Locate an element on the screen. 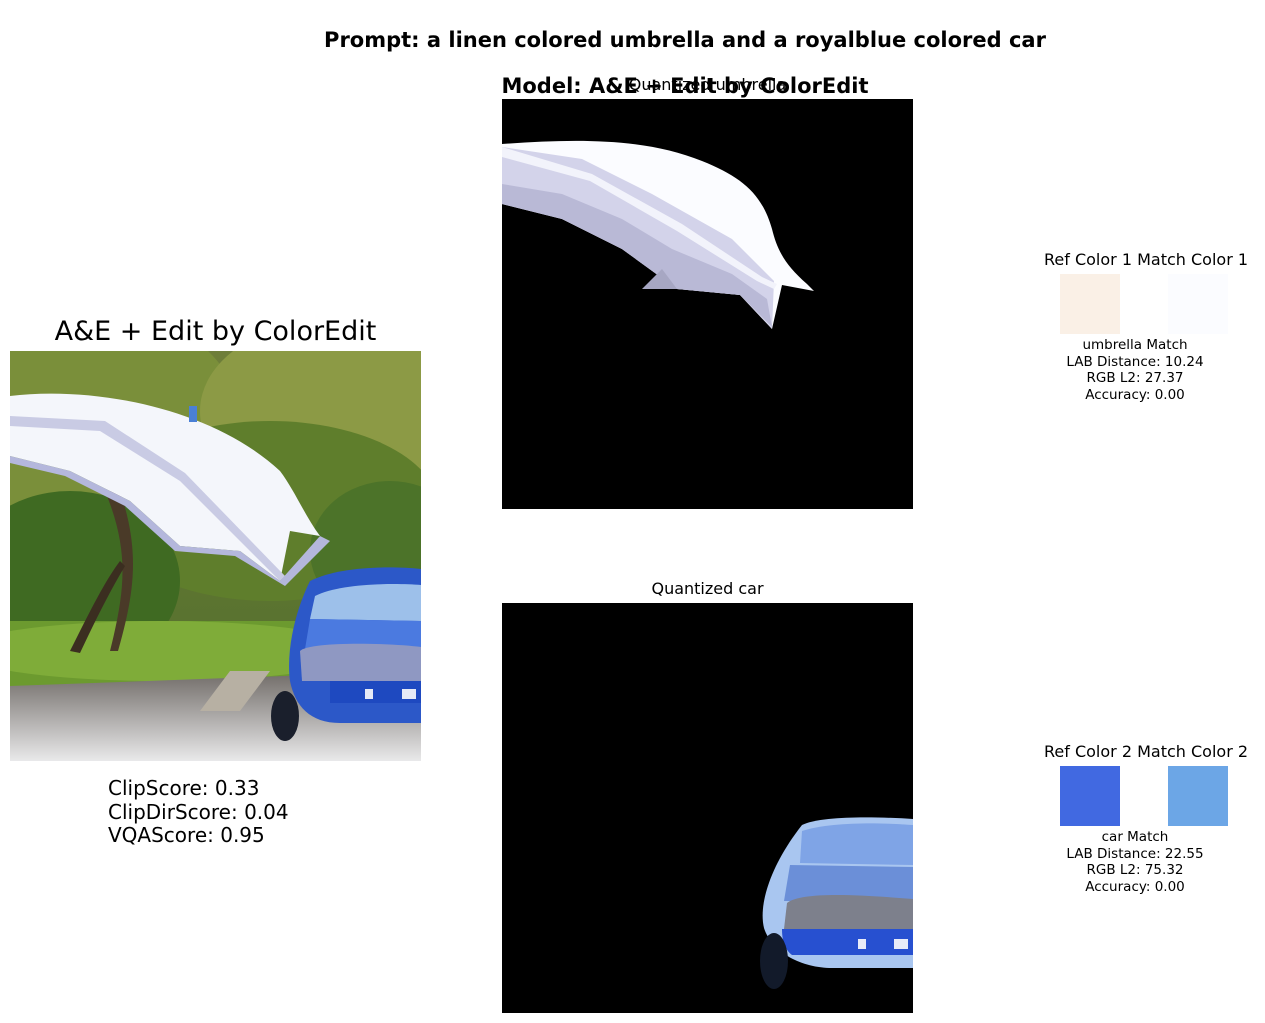  ref-color-1-swatch is located at coordinates (1090, 304).